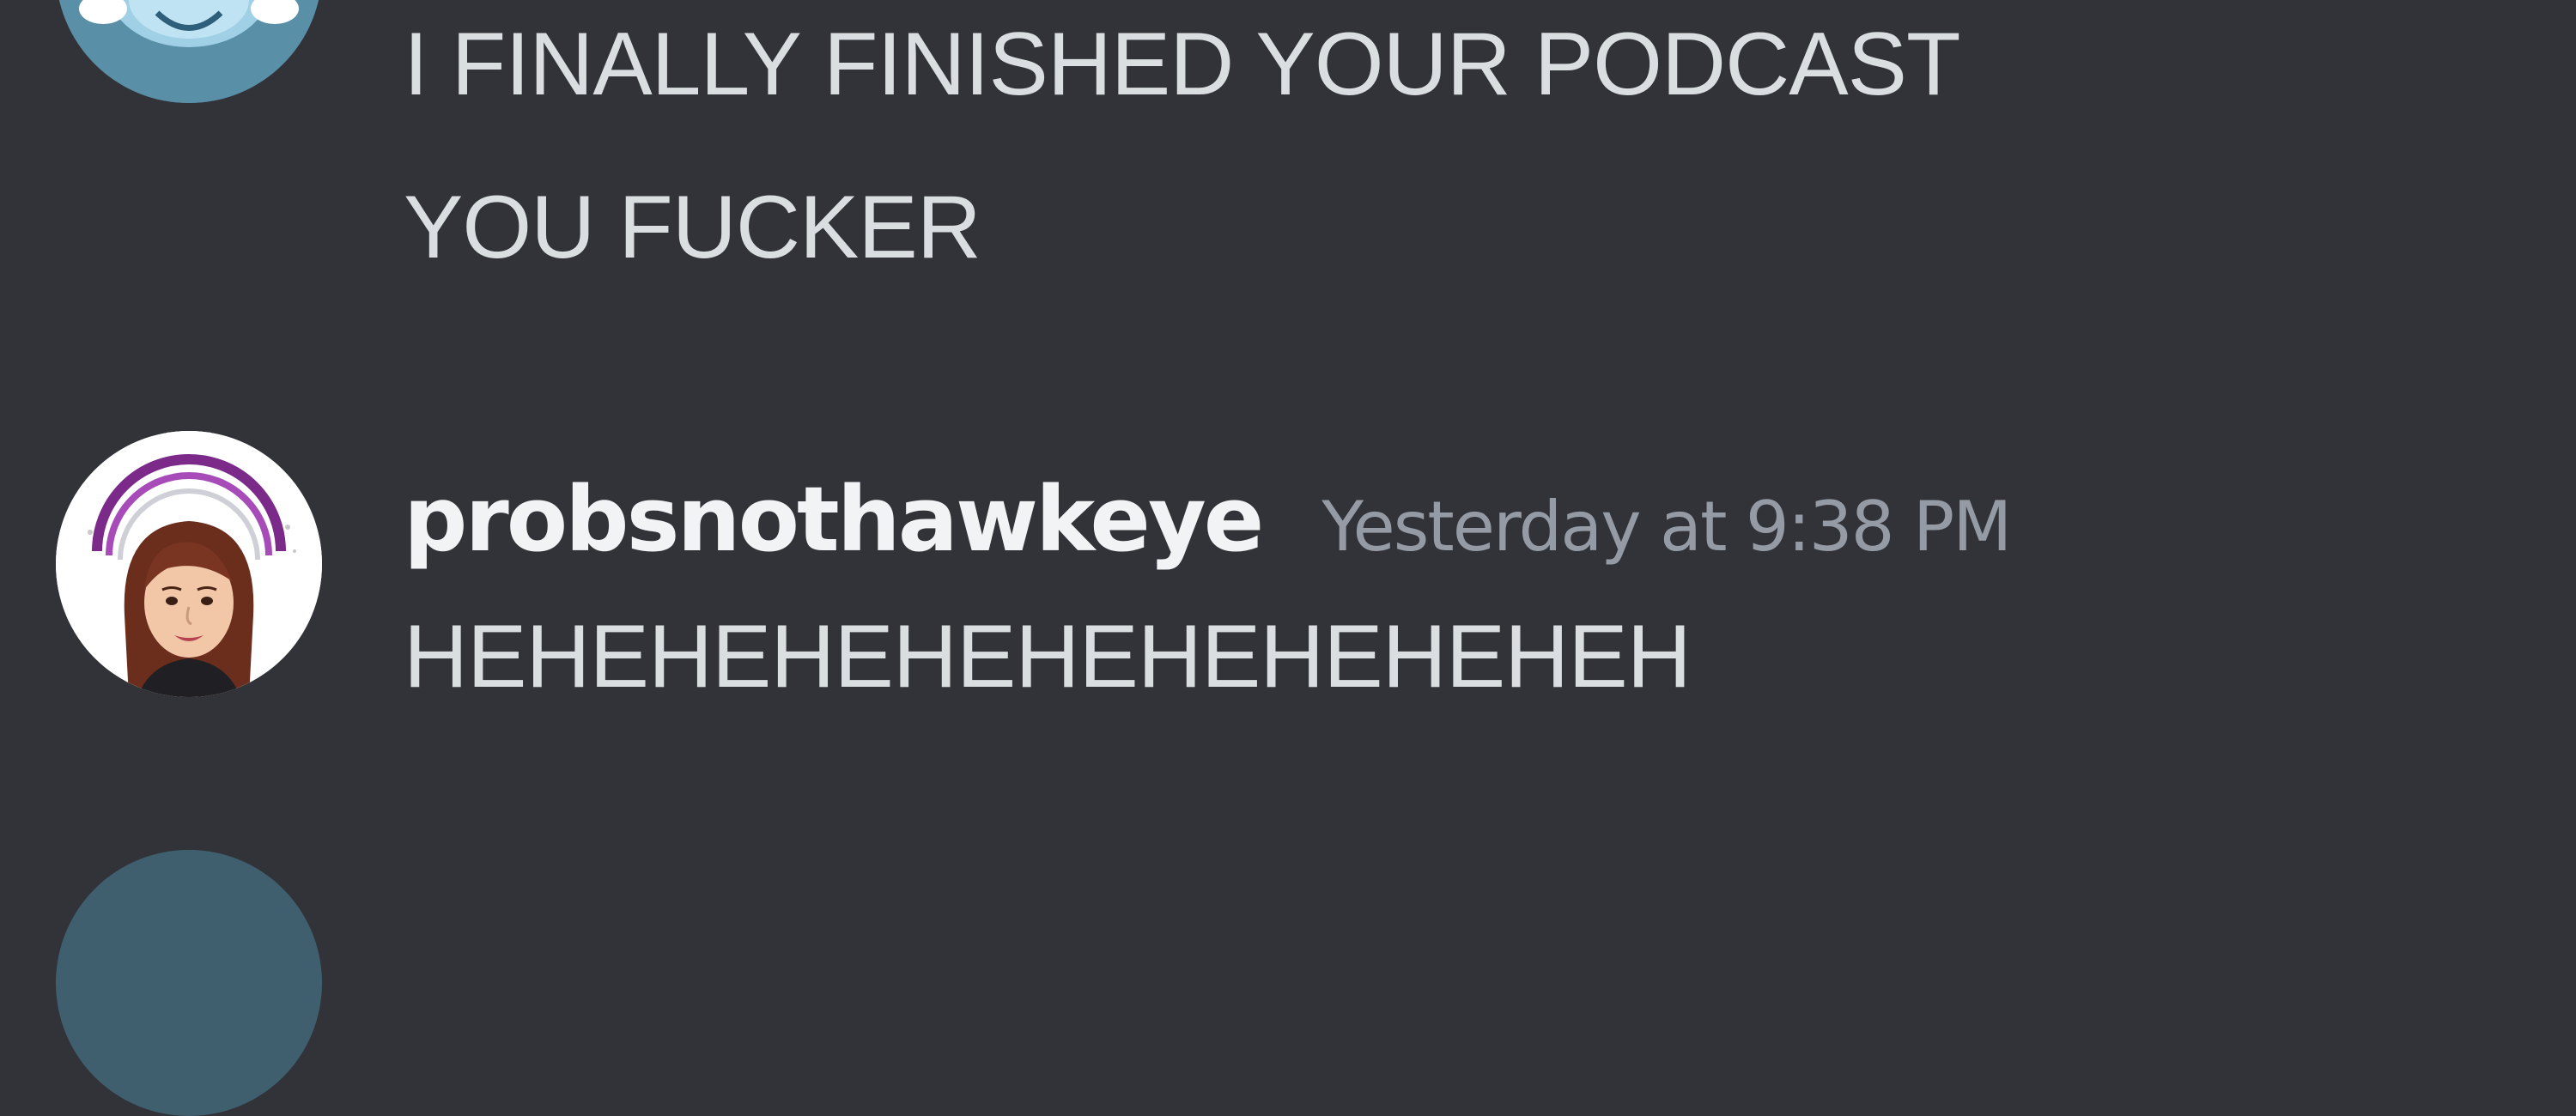  What do you see at coordinates (1048, 657) in the screenshot?
I see `message-text: HEHEHEHEHEHEHEHEHEHEH` at bounding box center [1048, 657].